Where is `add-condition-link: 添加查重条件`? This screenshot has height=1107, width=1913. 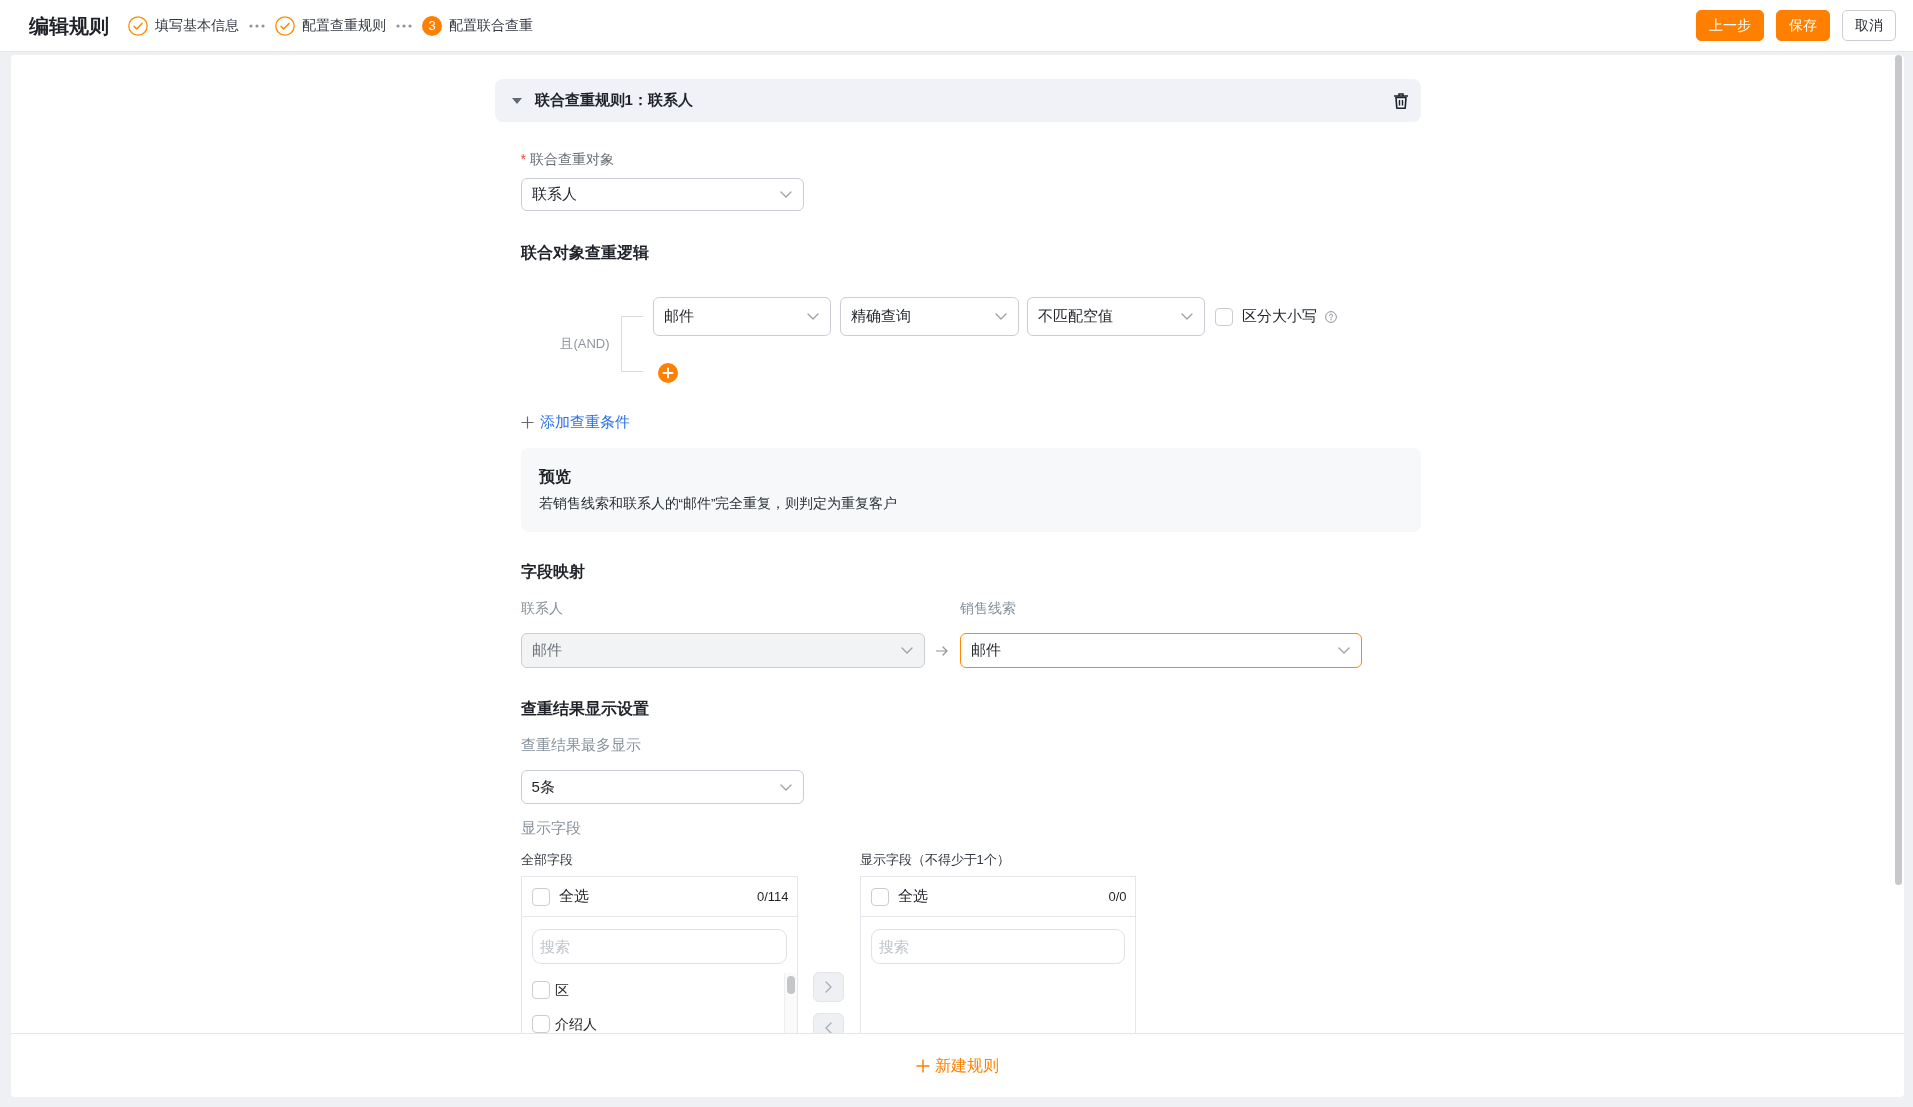
add-condition-link: 添加查重条件 is located at coordinates (575, 422).